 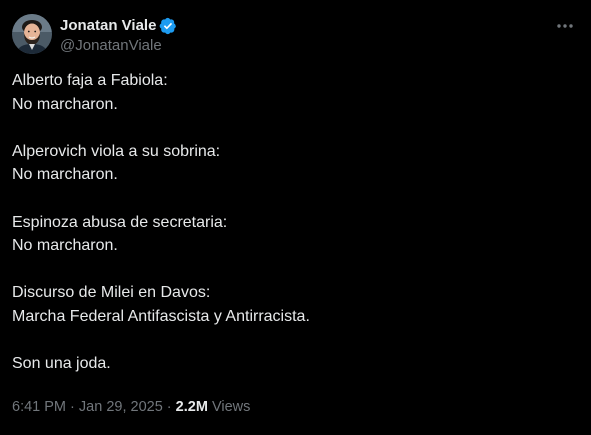 What do you see at coordinates (121, 407) in the screenshot?
I see `tweet-date: Jan 29, 2025` at bounding box center [121, 407].